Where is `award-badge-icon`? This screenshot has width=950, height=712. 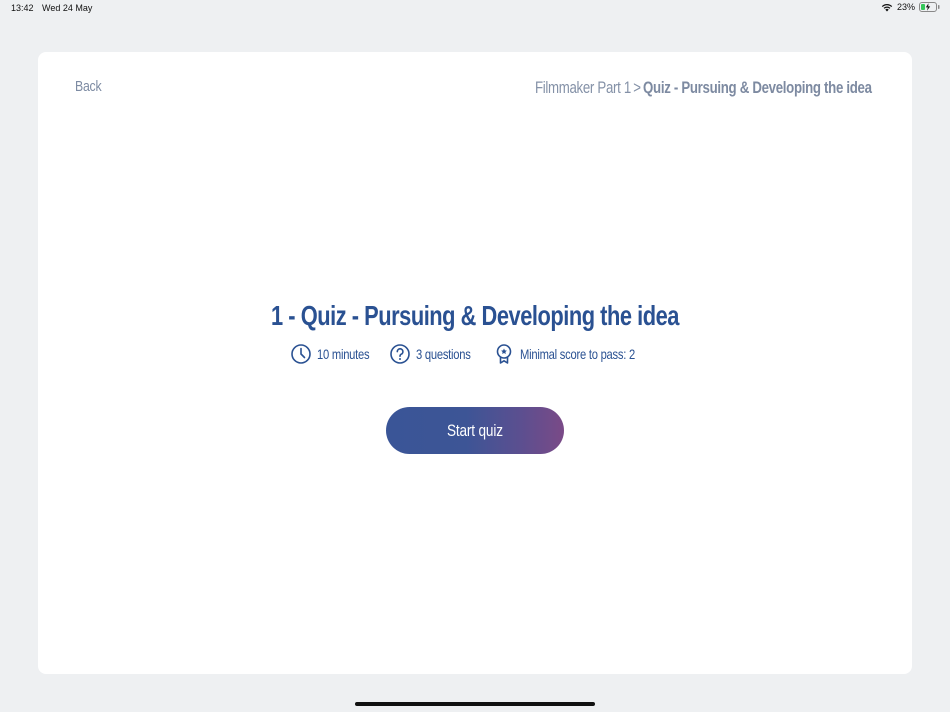 award-badge-icon is located at coordinates (504, 354).